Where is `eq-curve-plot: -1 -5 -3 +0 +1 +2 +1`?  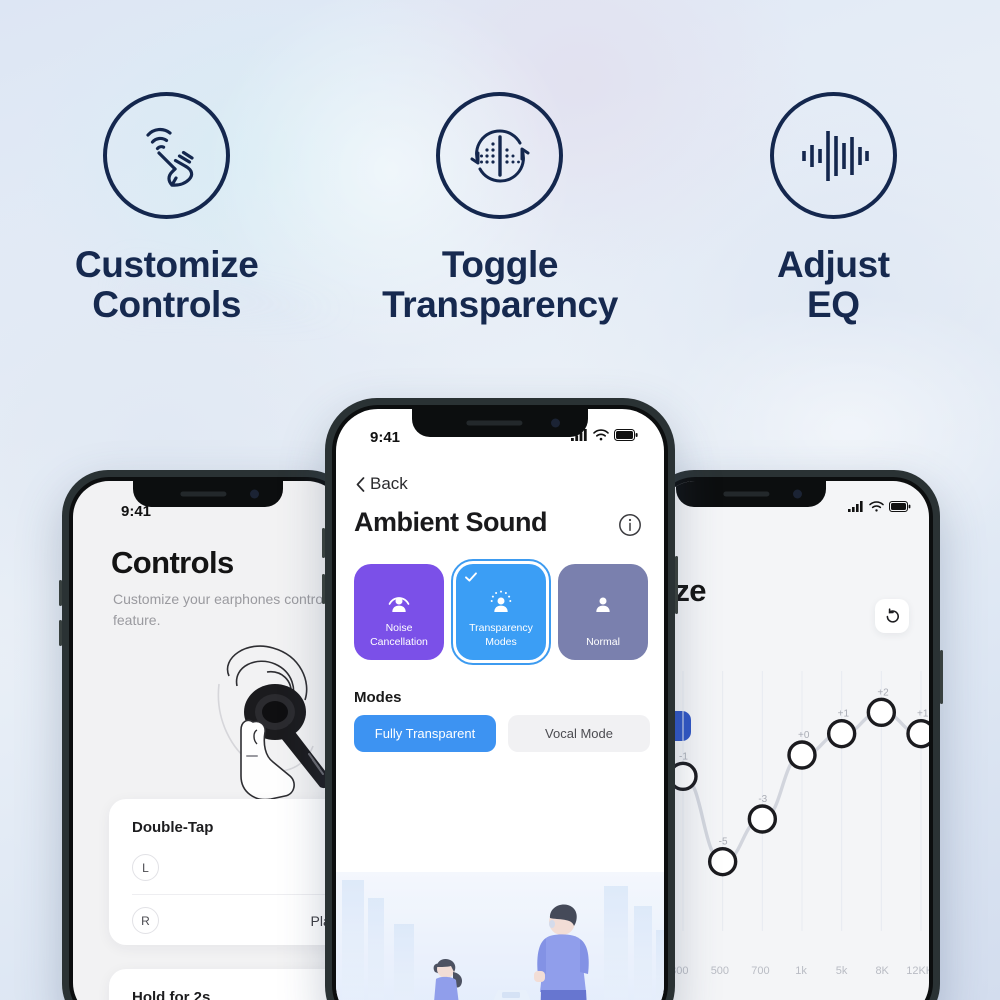 eq-curve-plot: -1 -5 -3 +0 +1 +2 +1 is located at coordinates (798, 801).